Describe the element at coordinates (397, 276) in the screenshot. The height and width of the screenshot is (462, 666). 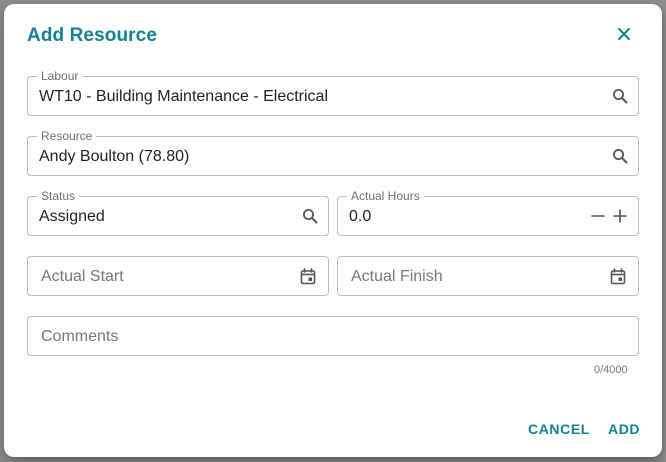
I see `actual-finish-placeholder: Actual Finish` at that location.